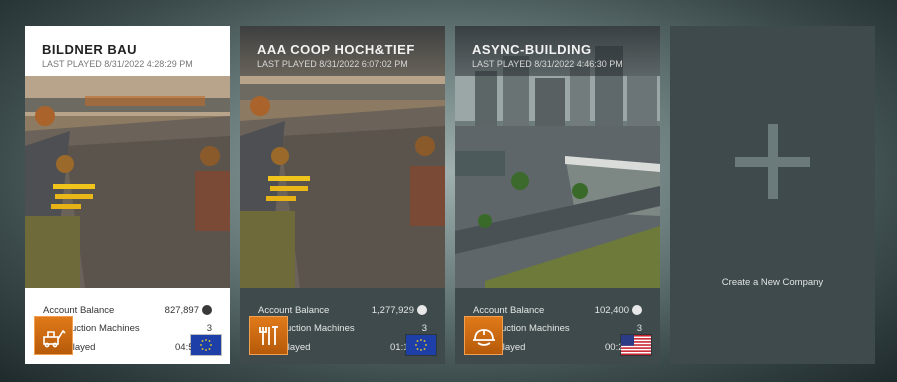 Image resolution: width=897 pixels, height=382 pixels. What do you see at coordinates (611, 310) in the screenshot?
I see `stat-value: 102,400` at bounding box center [611, 310].